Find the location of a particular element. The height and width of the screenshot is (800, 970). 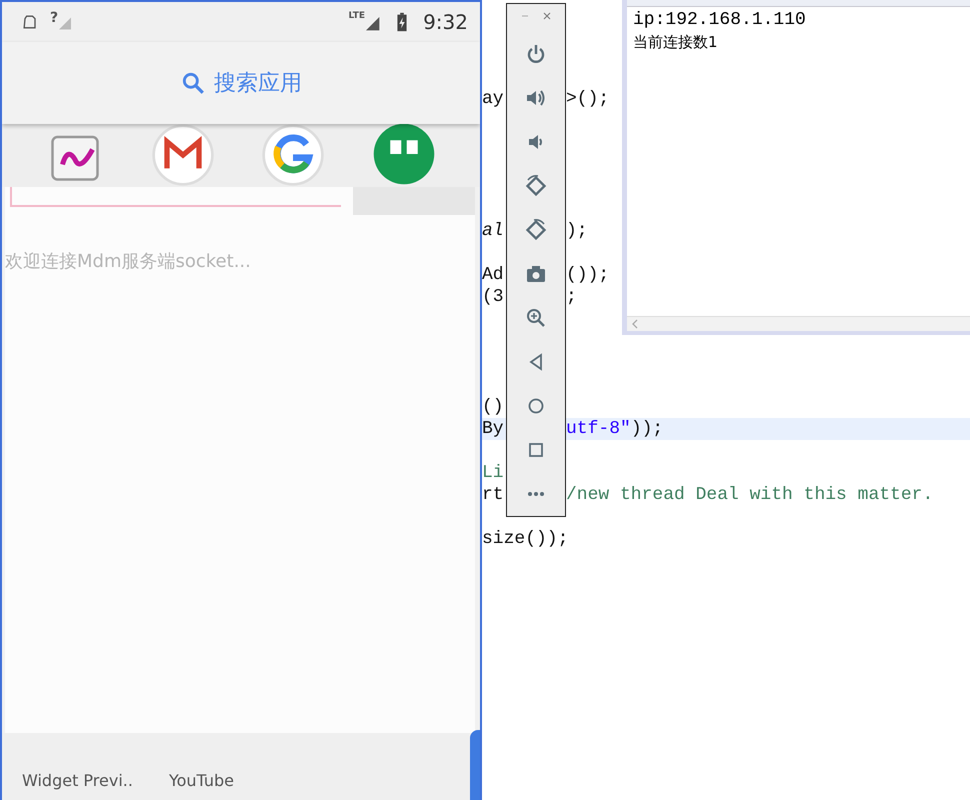

code-text: () is located at coordinates (493, 407).